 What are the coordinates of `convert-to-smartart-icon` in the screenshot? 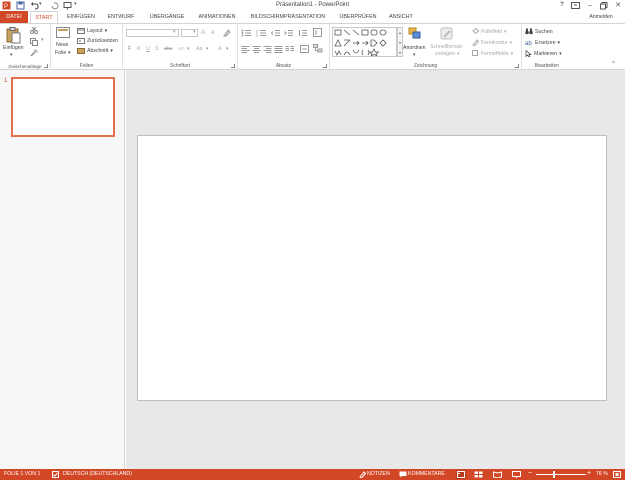 It's located at (318, 49).